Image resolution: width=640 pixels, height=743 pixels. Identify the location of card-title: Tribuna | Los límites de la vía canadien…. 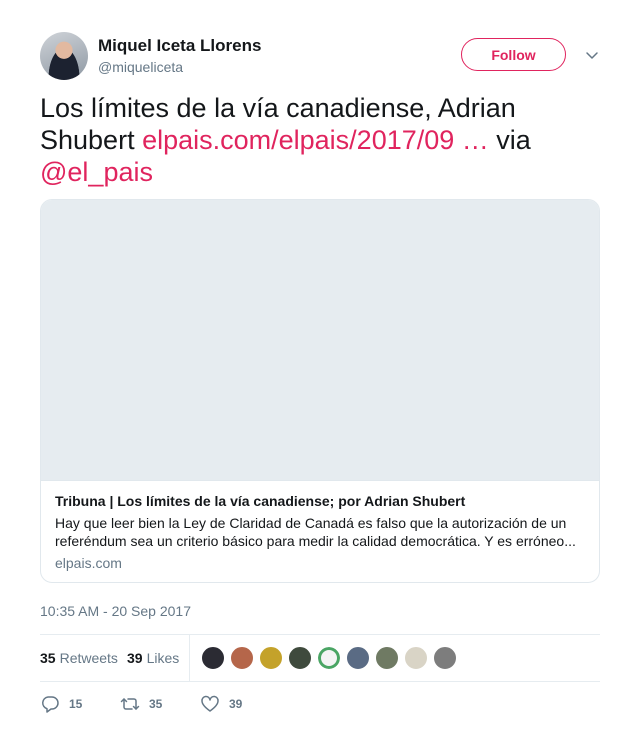
(320, 501).